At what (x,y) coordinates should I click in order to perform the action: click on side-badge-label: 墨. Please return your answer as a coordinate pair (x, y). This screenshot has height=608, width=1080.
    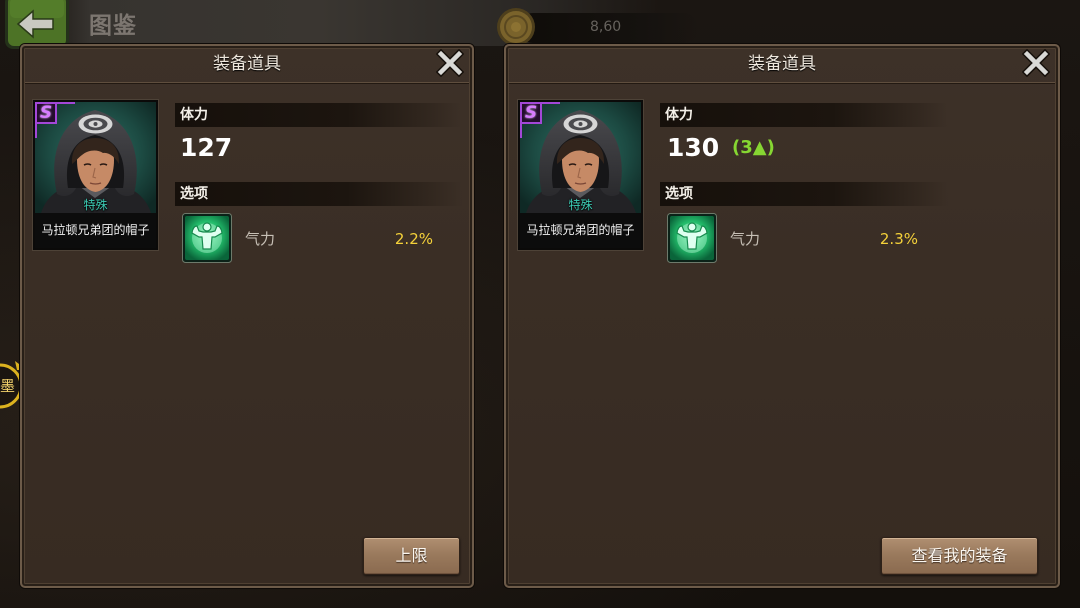
    Looking at the image, I should click on (8, 386).